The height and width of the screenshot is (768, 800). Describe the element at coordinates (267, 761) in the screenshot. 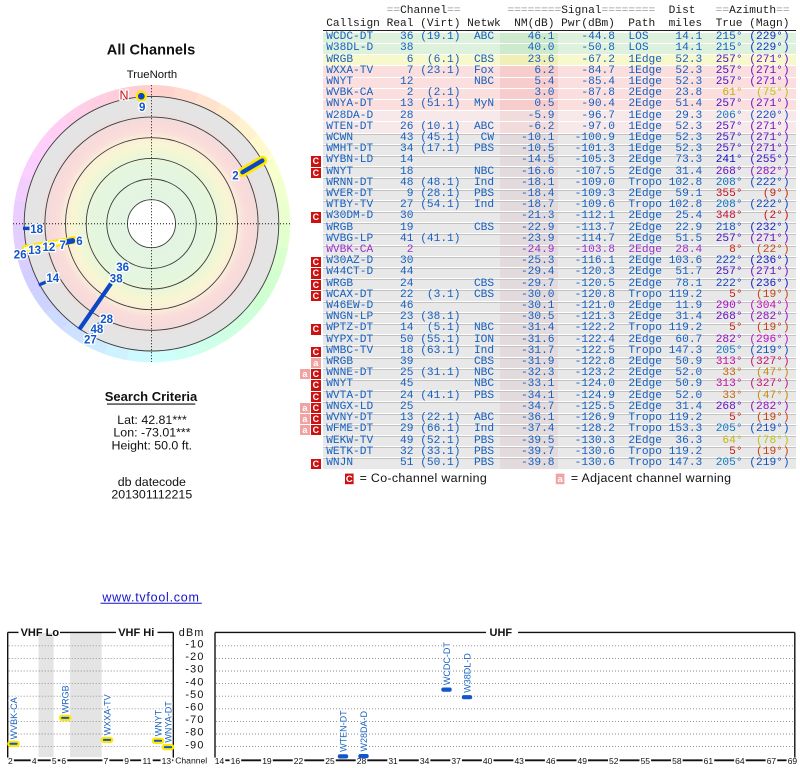

I see `svg-text: 19` at that location.